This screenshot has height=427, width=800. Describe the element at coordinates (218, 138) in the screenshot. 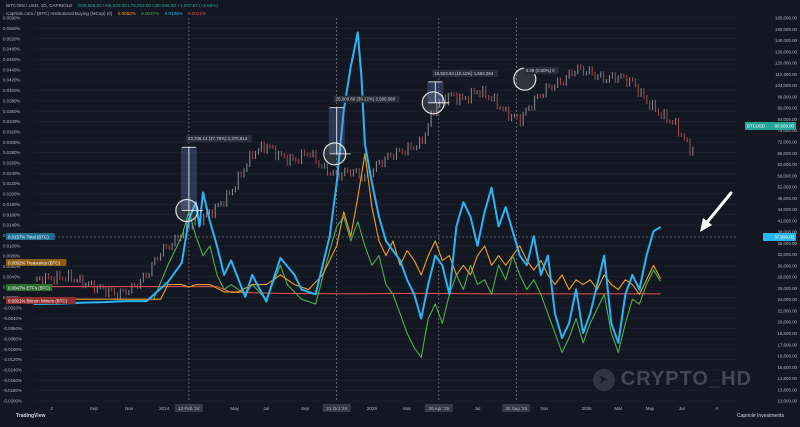

I see `measure-label: 23,706.14 (47.79%) 2,370,614` at that location.